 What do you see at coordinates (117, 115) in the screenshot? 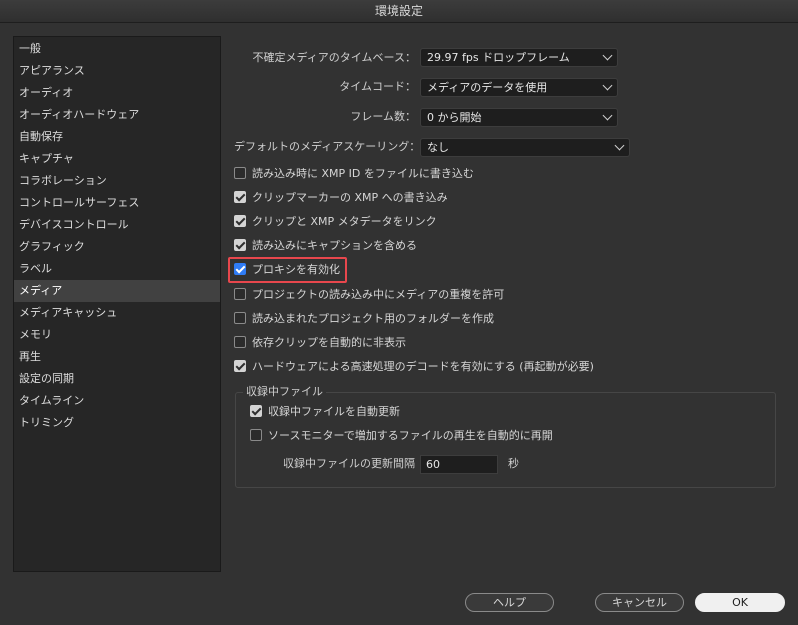
I see `sidebar-item-audio-hardware: オーディオハードウェア` at bounding box center [117, 115].